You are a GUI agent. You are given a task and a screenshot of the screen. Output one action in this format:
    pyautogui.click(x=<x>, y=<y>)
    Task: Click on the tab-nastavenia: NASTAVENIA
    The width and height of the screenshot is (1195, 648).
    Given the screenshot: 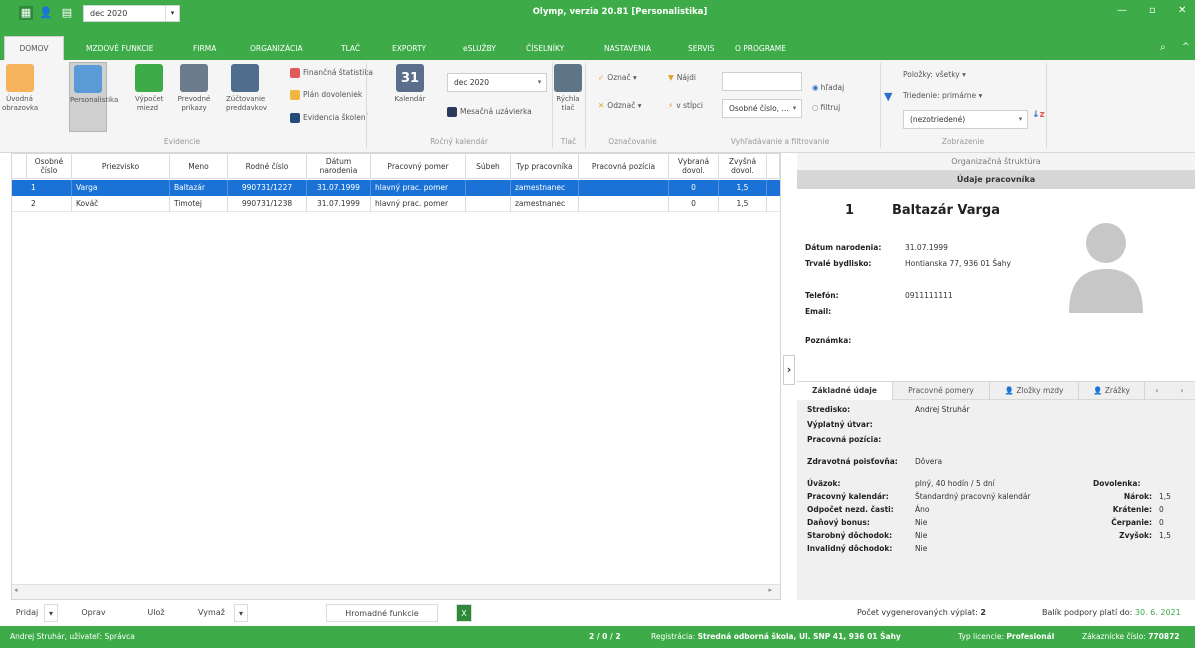 What is the action you would take?
    pyautogui.click(x=627, y=48)
    